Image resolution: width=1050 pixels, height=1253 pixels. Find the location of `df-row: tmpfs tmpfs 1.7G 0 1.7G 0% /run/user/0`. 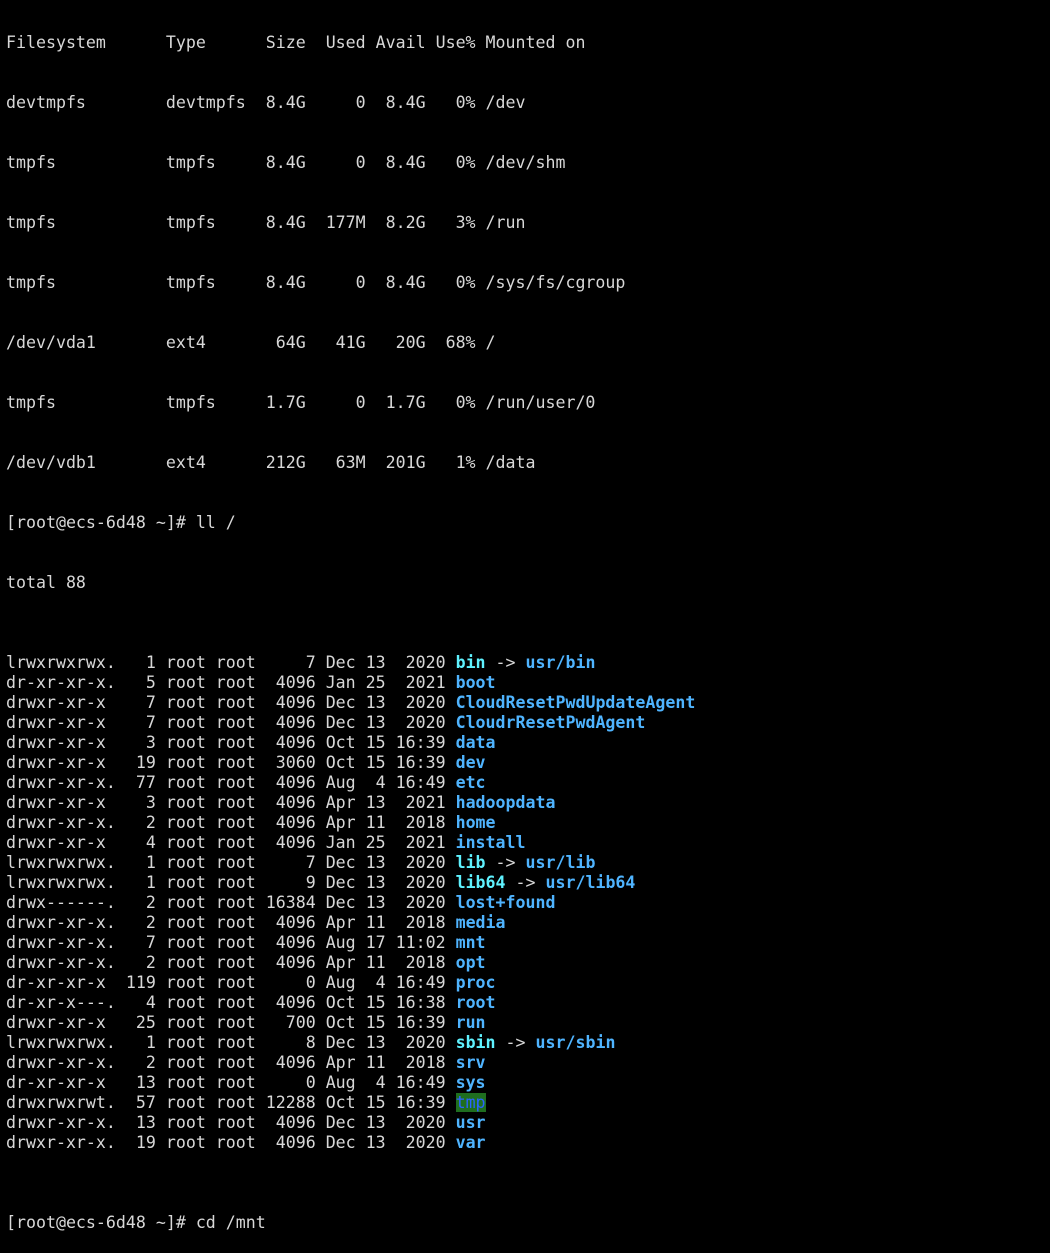

df-row: tmpfs tmpfs 1.7G 0 1.7G 0% /run/user/0 is located at coordinates (301, 402).